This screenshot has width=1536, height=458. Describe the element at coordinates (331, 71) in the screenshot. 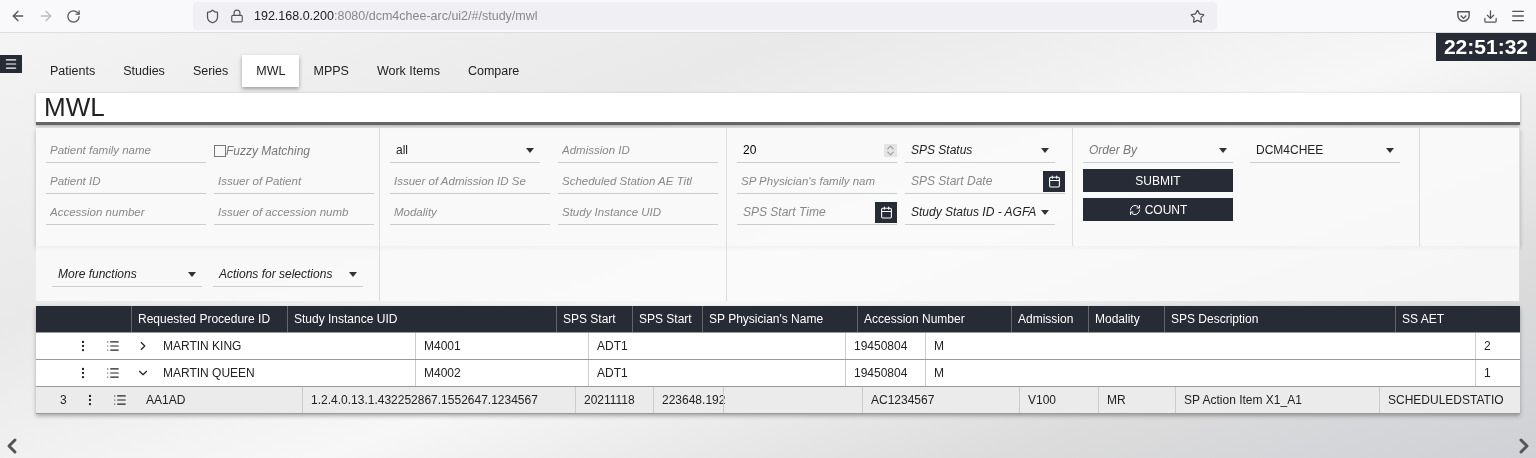

I see `tab: MPPS` at that location.